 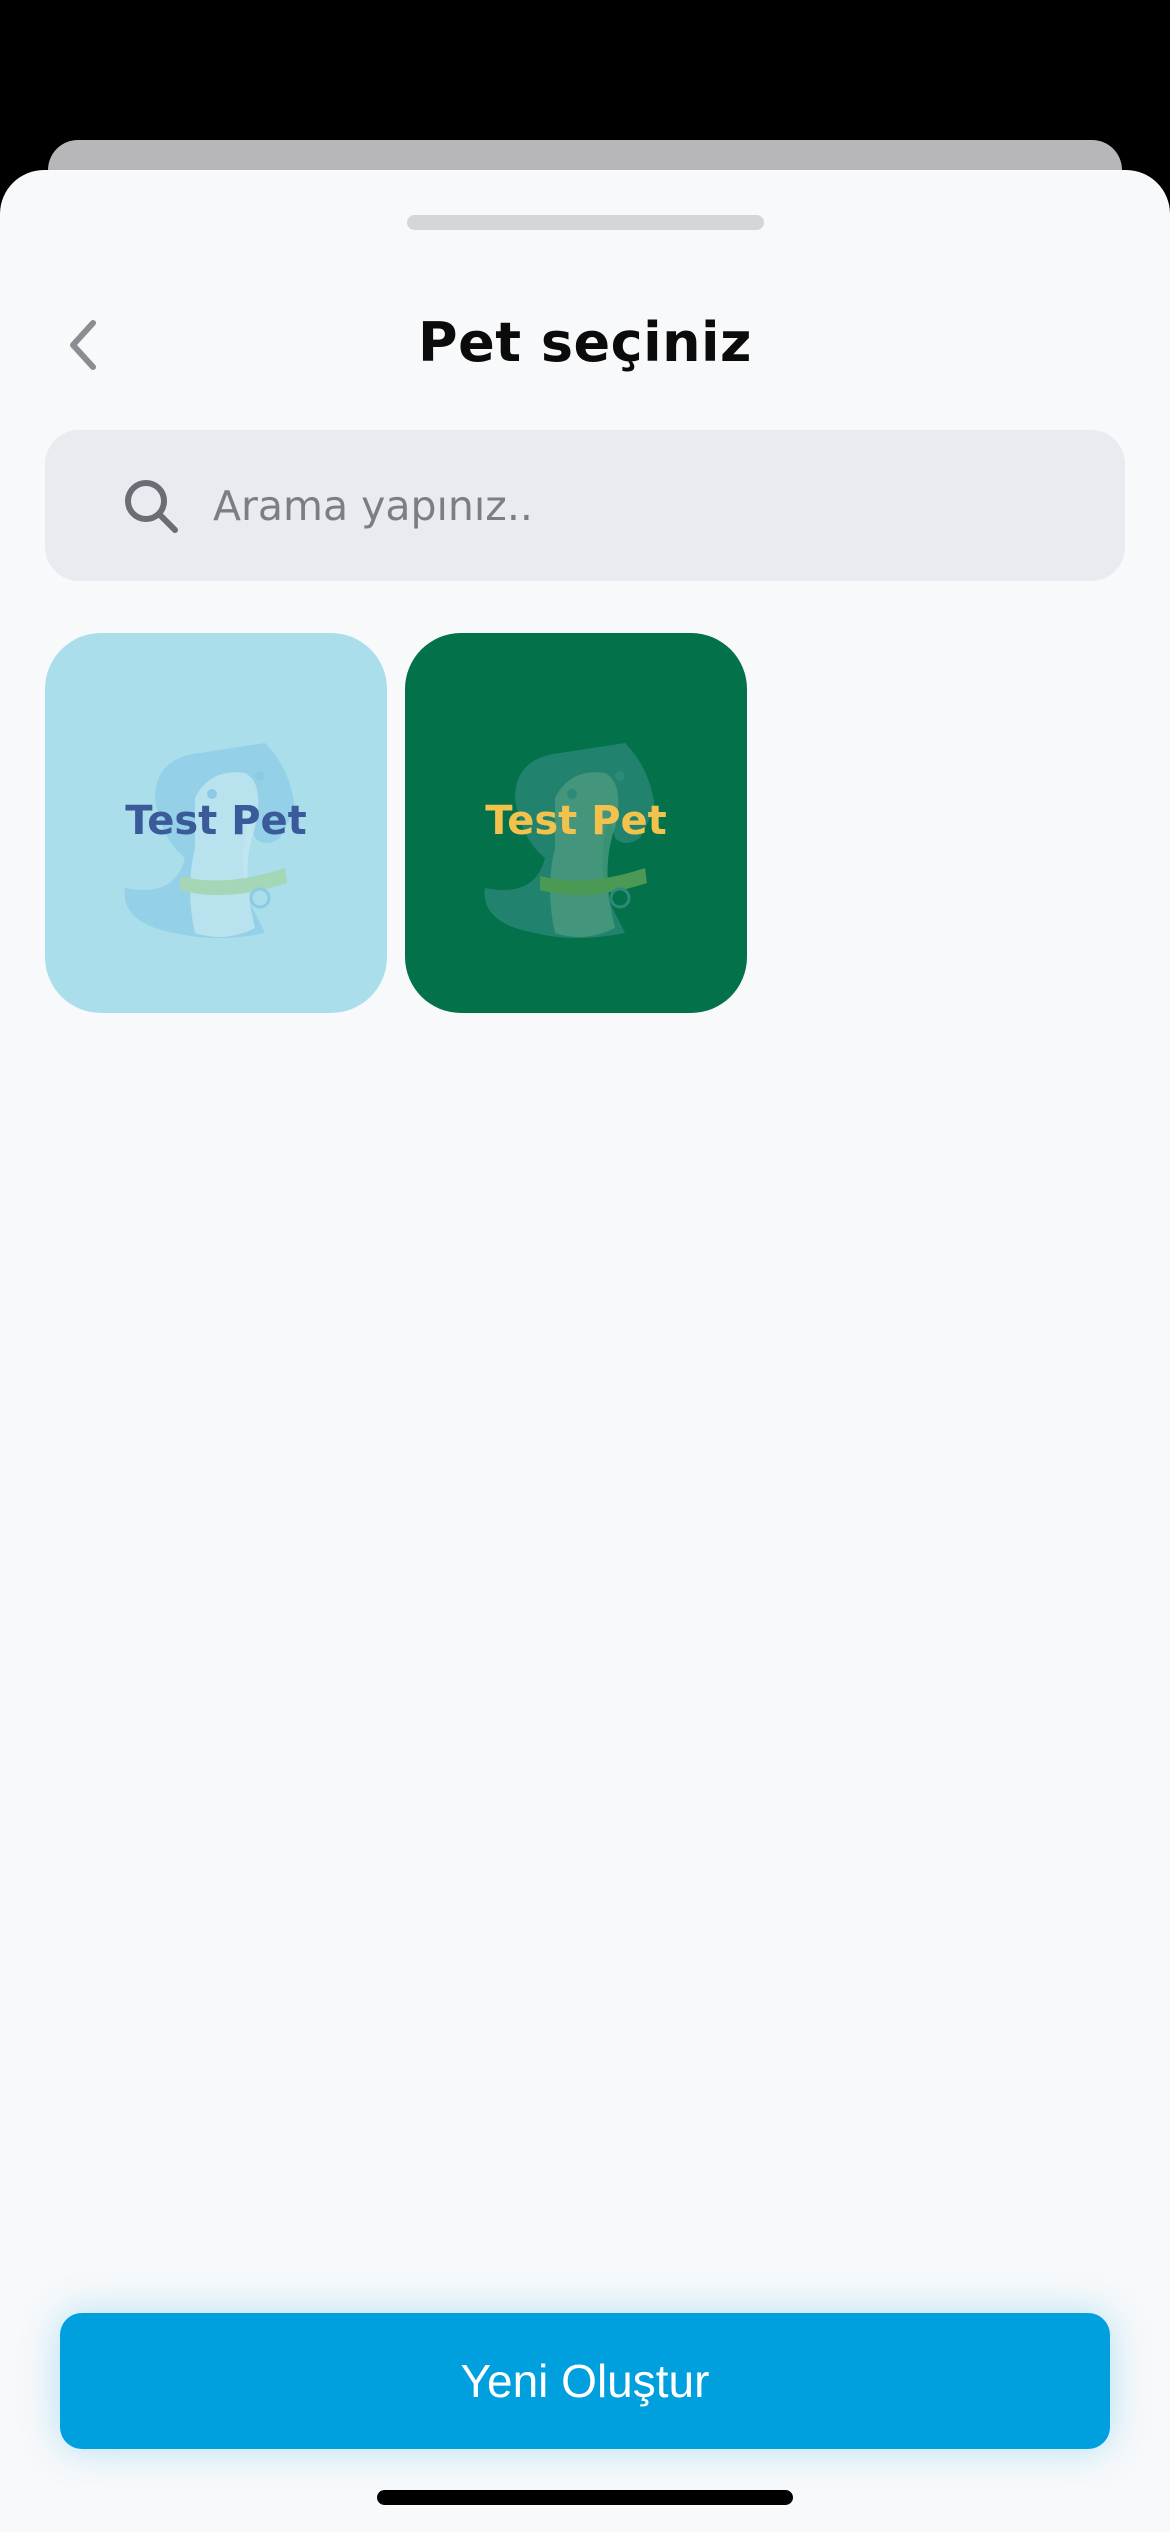 I want to click on pet-grid: Test Pet Test Pet, so click(x=585, y=823).